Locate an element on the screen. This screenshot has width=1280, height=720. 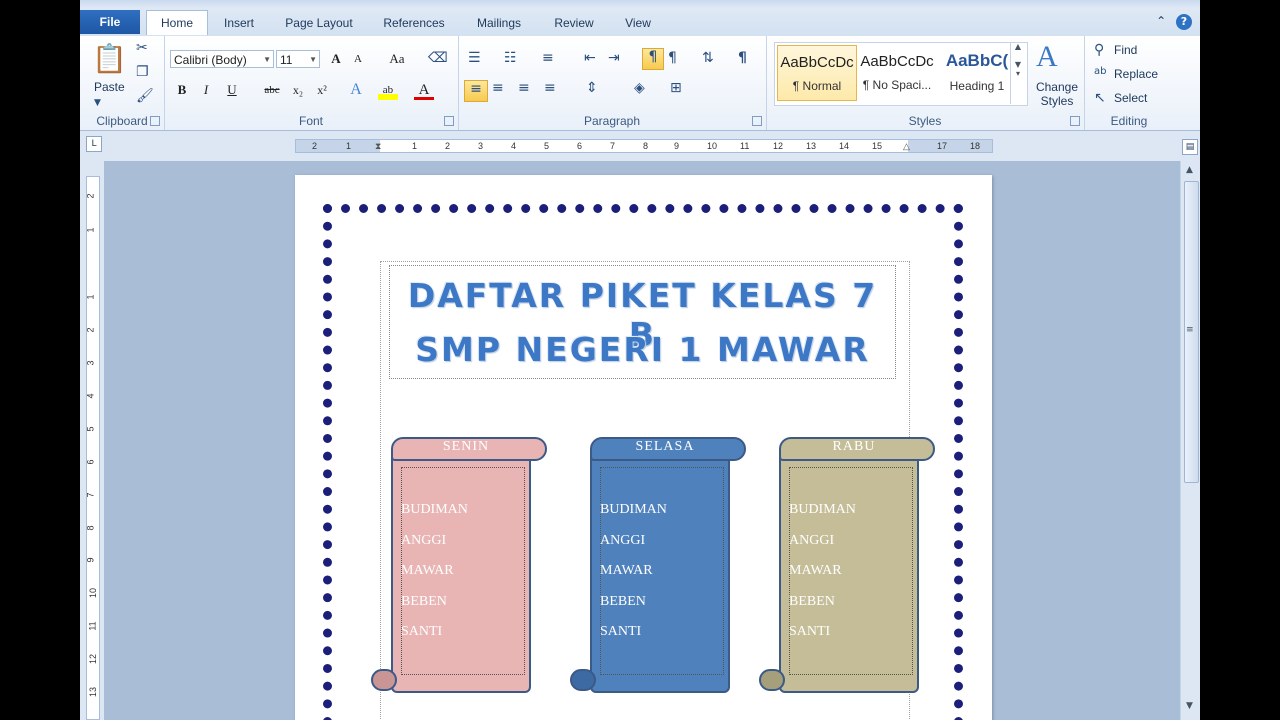
multilevel-list-icon: ≡ is located at coordinates (548, 58).